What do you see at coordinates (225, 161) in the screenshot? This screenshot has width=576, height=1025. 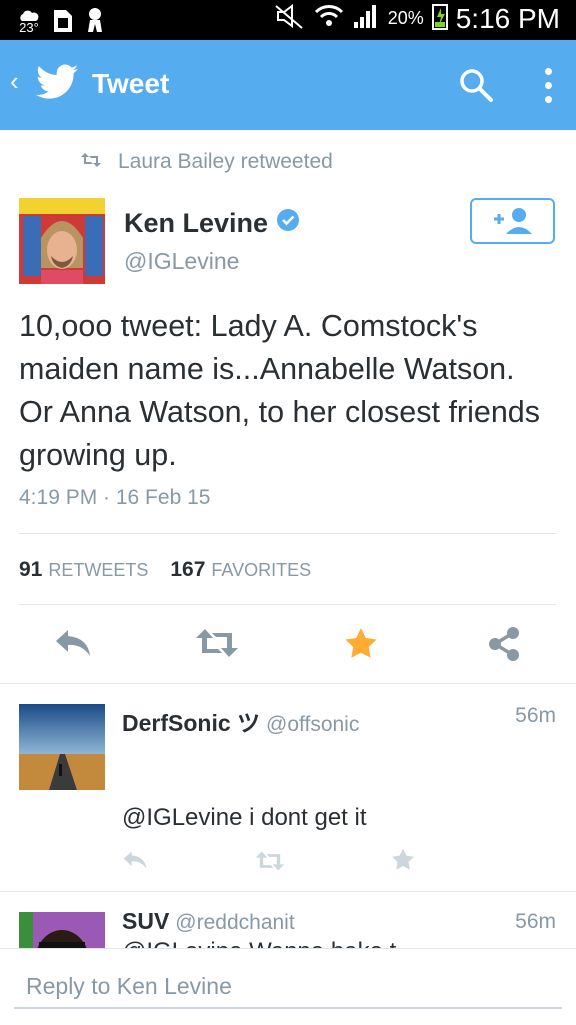 I see `retweet-context-text: Laura Bailey retweeted` at bounding box center [225, 161].